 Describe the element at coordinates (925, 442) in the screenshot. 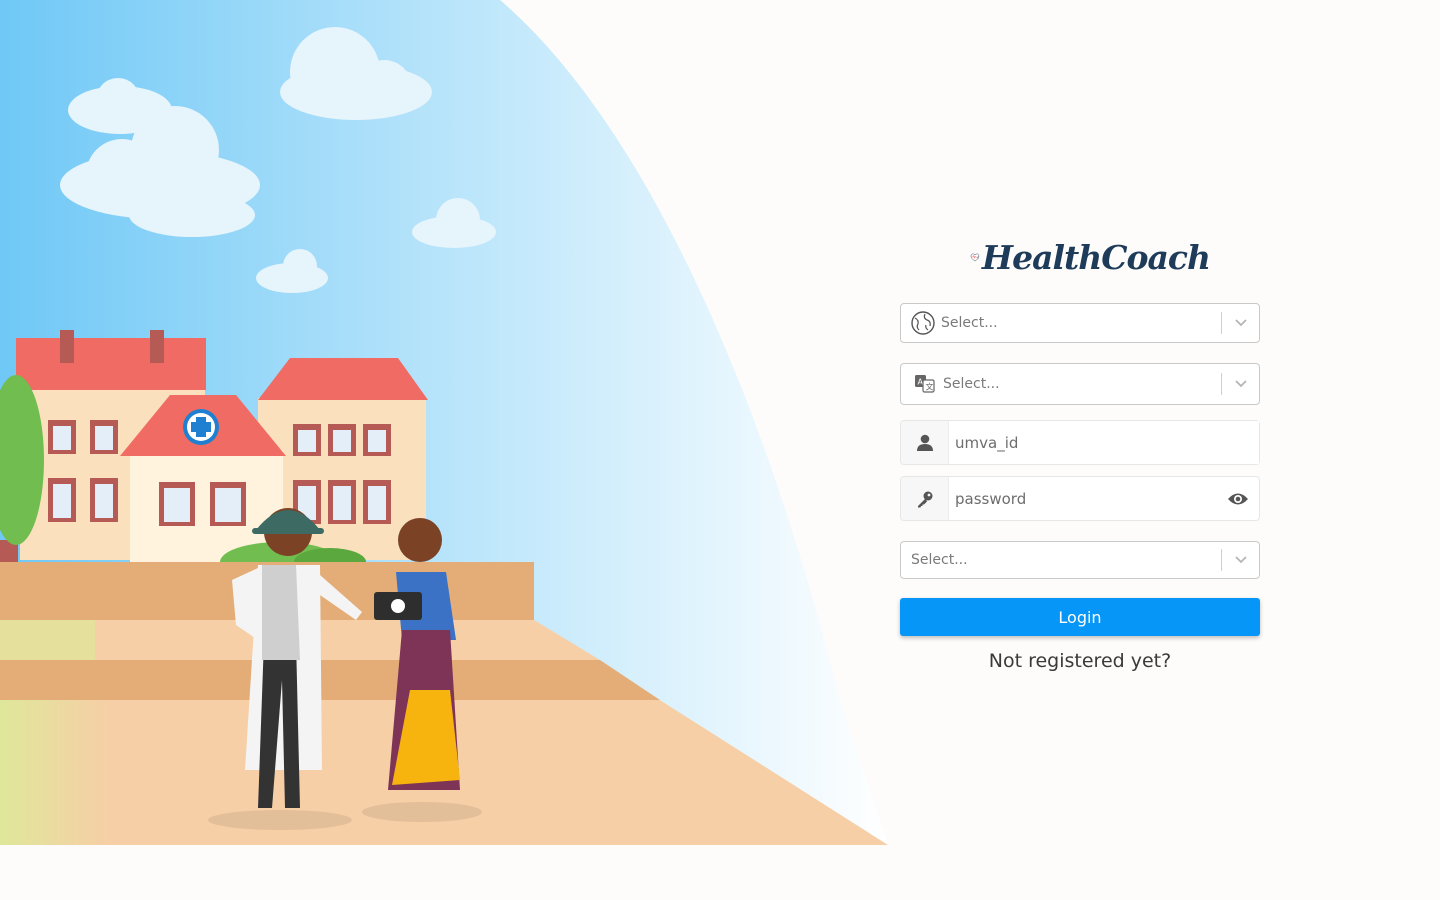

I see `user-icon` at that location.